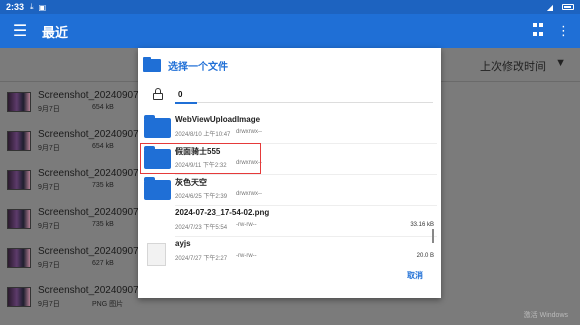 This screenshot has width=580, height=325. I want to click on signal-icon: ◢, so click(549, 7).